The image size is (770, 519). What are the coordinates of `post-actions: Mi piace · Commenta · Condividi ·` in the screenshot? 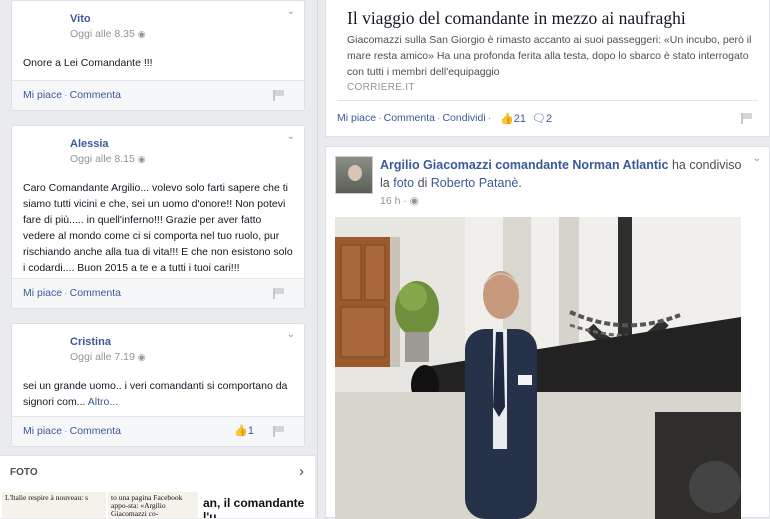 It's located at (414, 118).